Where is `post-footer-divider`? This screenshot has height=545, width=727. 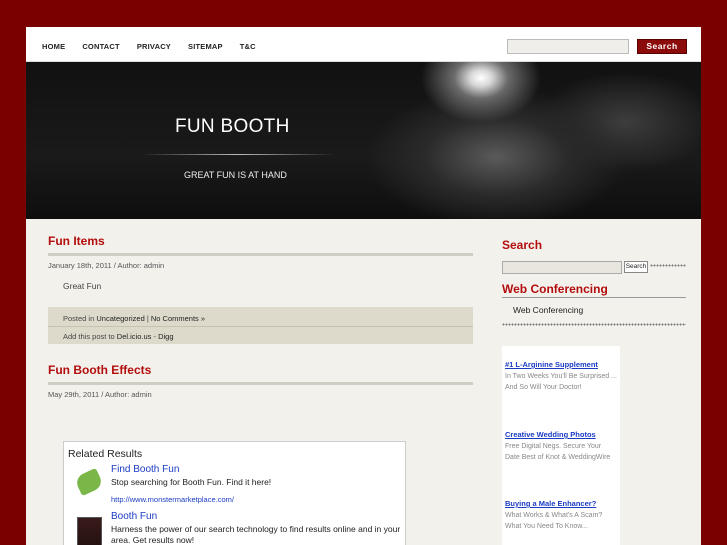 post-footer-divider is located at coordinates (260, 326).